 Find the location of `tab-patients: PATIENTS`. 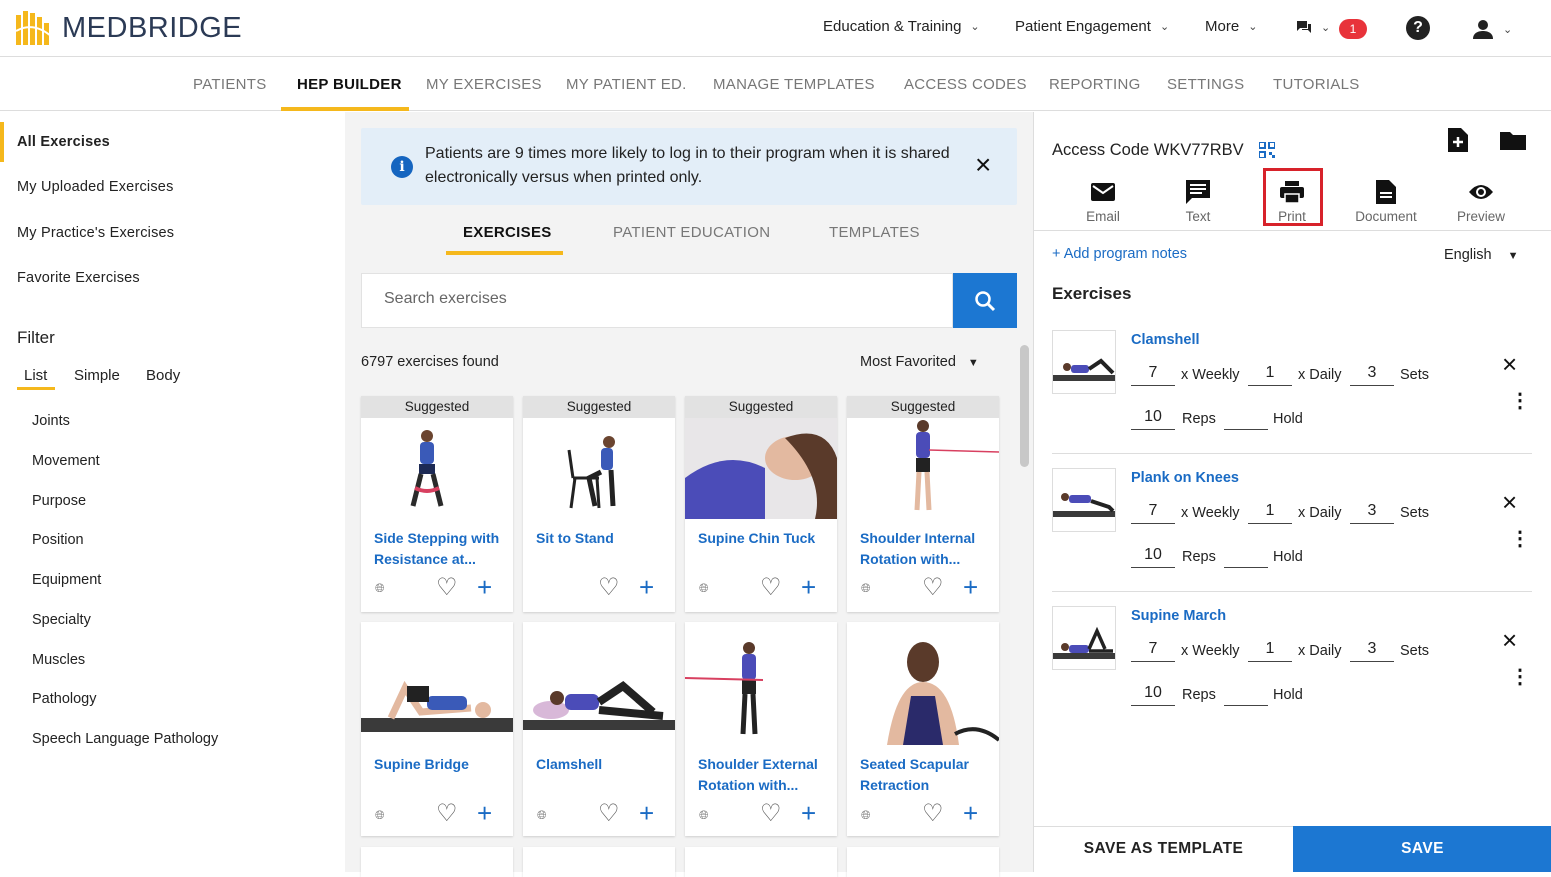

tab-patients: PATIENTS is located at coordinates (230, 84).